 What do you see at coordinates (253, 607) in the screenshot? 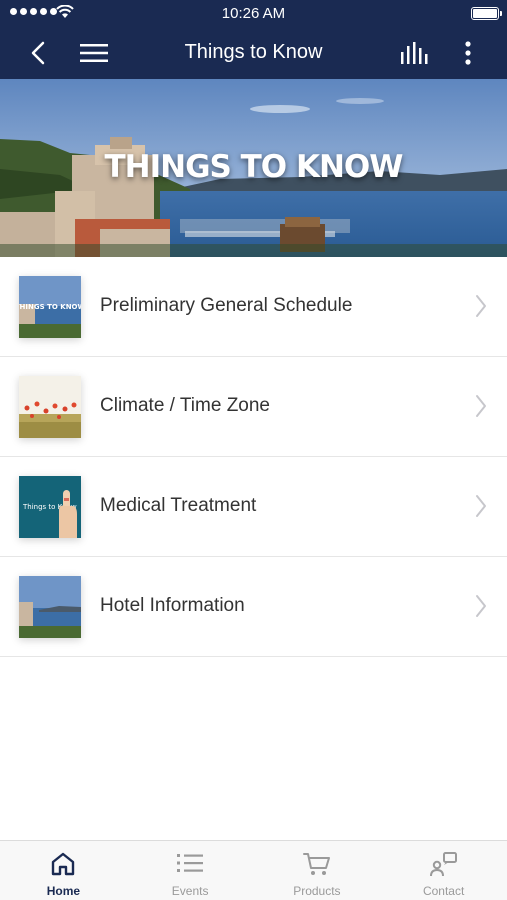
I see `list-item: Hotel Information` at bounding box center [253, 607].